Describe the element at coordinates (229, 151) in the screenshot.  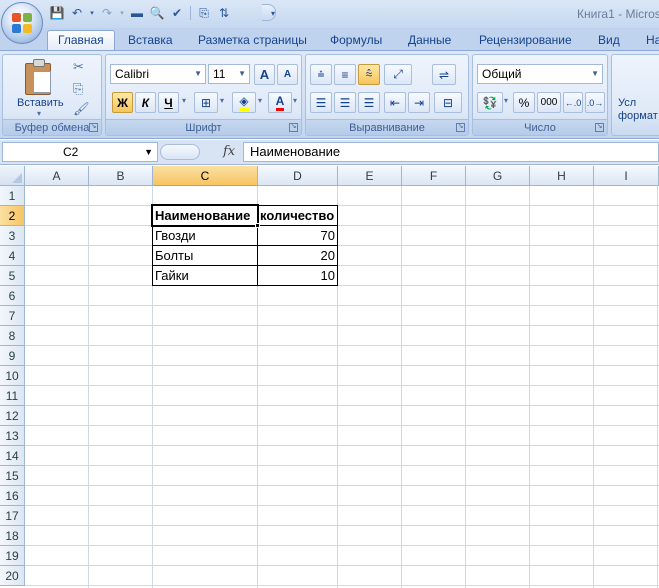
I see `insert-function-icon: fx` at that location.